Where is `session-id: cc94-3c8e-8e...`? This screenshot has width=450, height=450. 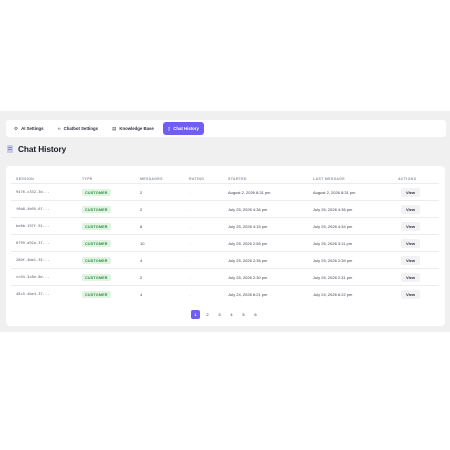 session-id: cc94-3c8e-8e... is located at coordinates (33, 276).